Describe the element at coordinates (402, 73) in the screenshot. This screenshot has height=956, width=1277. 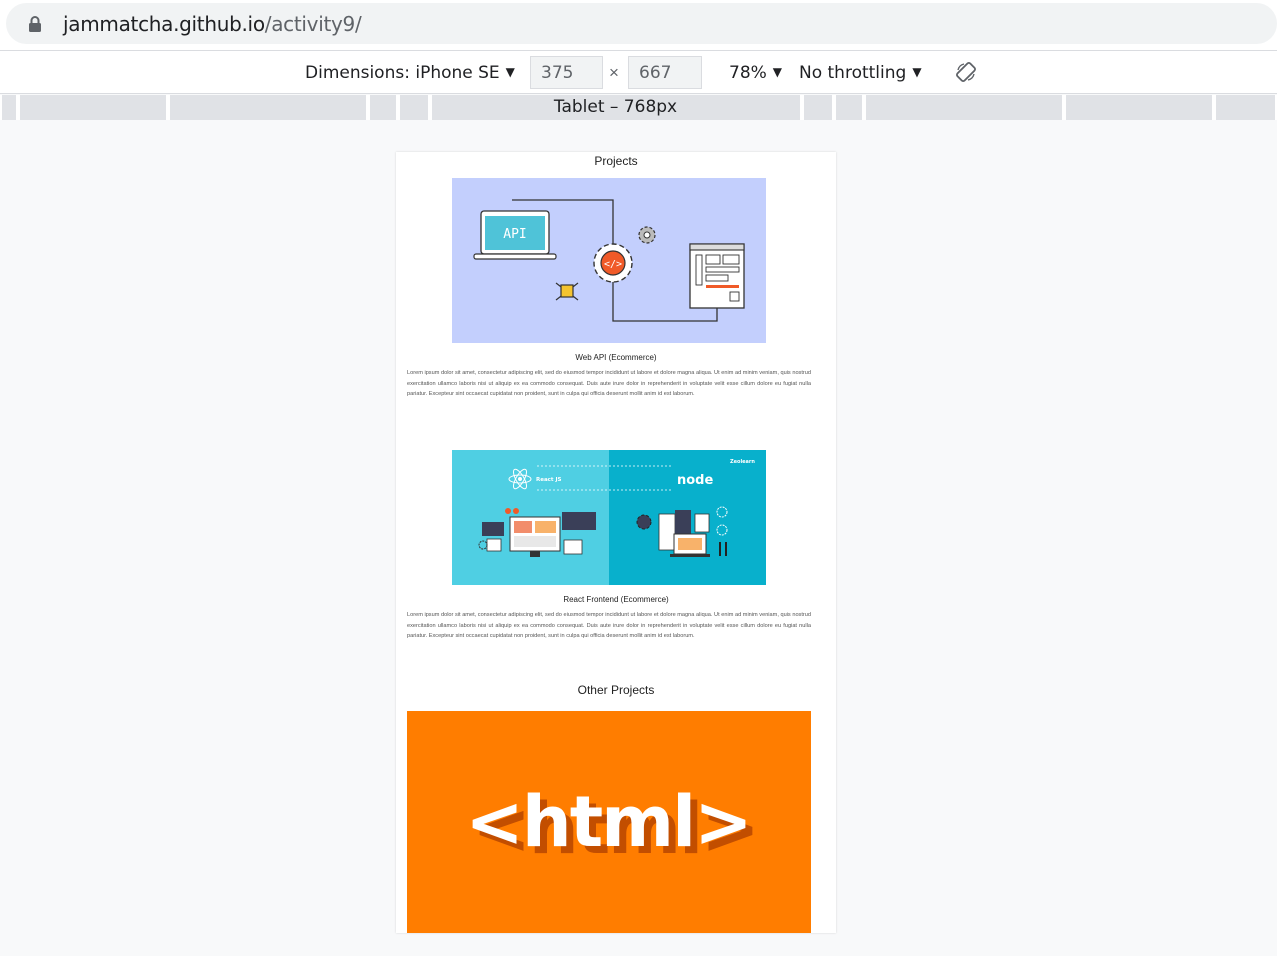
I see `dimensions-label: Dimensions: iPhone SE` at that location.